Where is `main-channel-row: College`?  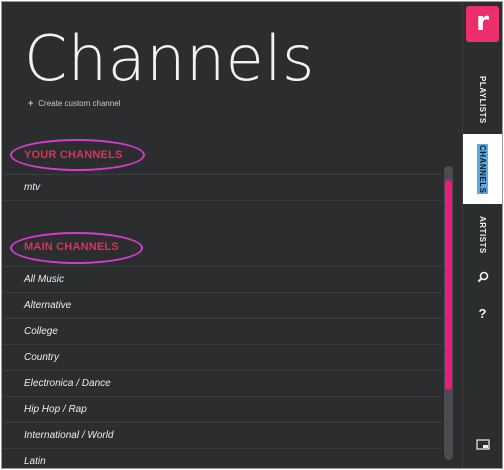
main-channel-row: College is located at coordinates (222, 331).